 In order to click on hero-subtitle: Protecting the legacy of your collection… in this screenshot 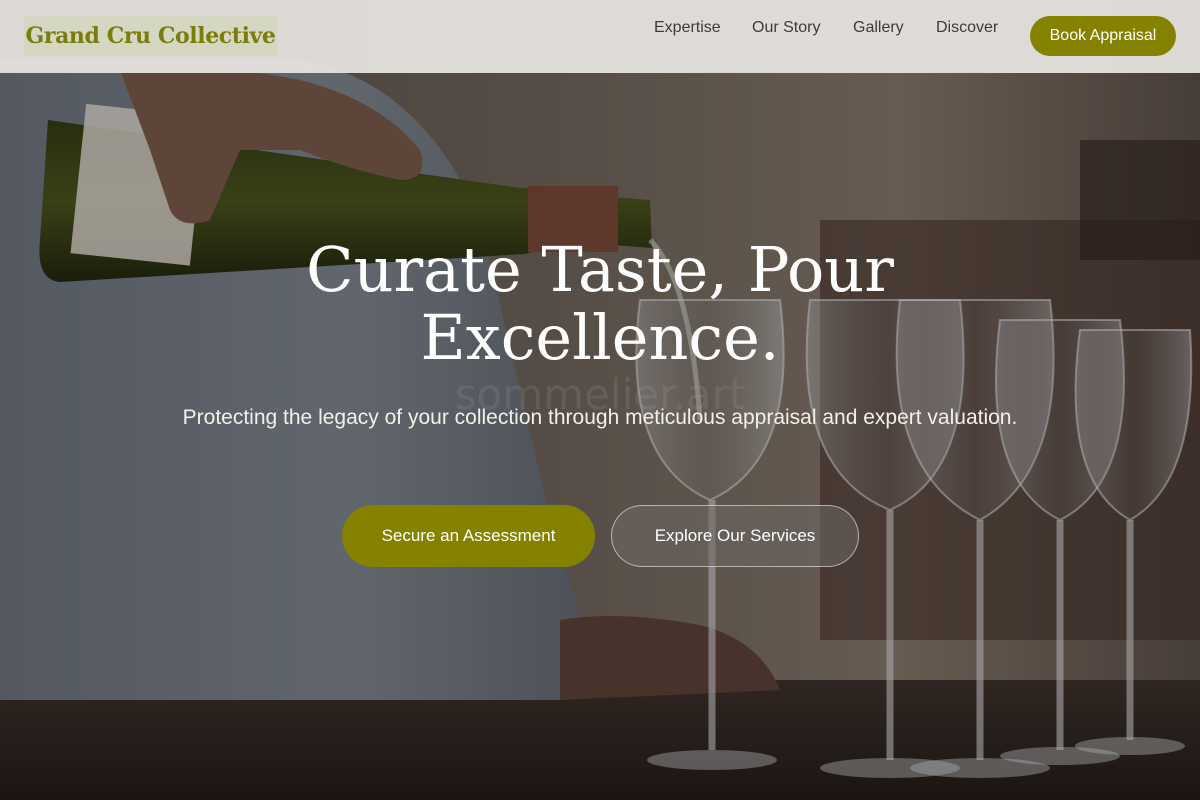, I will do `click(600, 417)`.